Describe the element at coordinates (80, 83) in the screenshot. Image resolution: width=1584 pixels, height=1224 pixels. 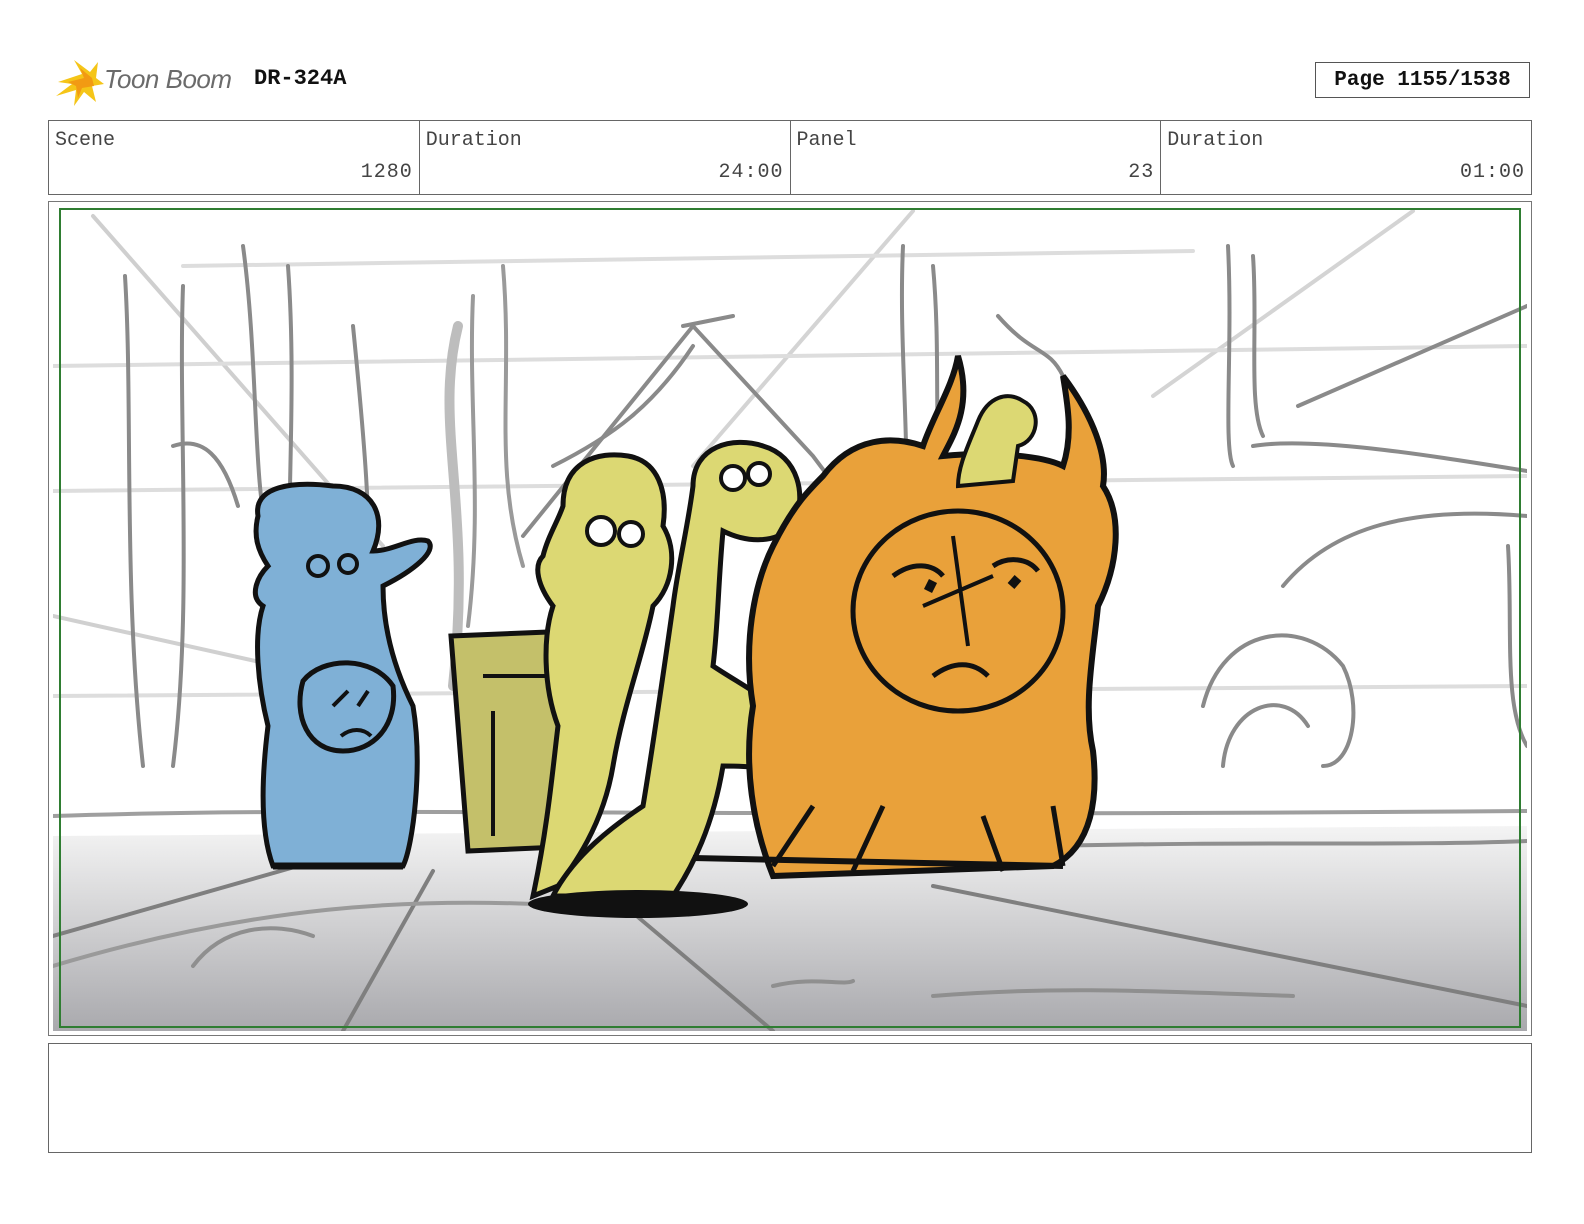
I see `starburst-icon` at that location.